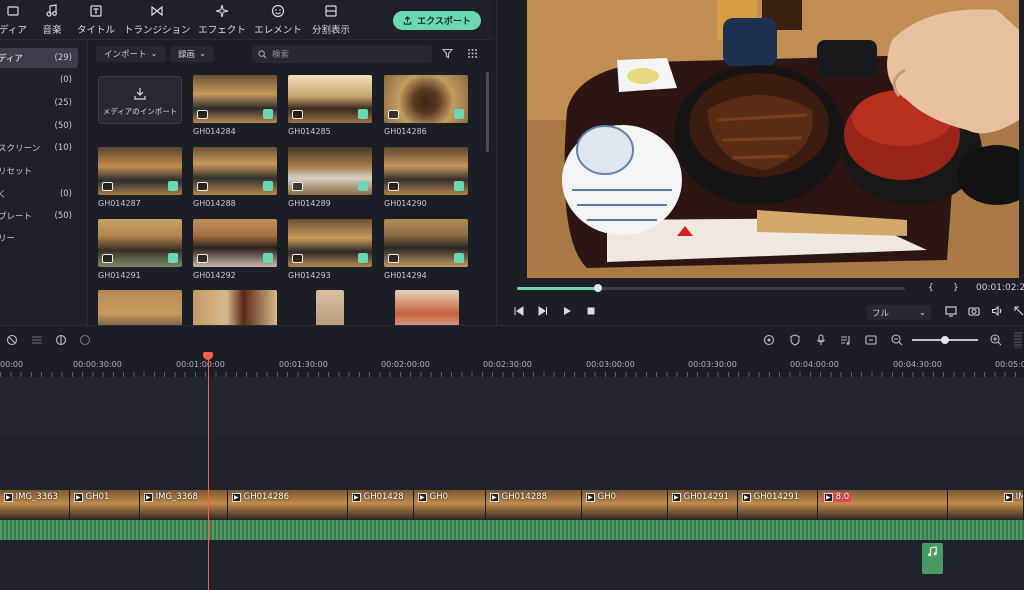  Describe the element at coordinates (141, 249) in the screenshot. I see `media-clip: GH014291` at that location.